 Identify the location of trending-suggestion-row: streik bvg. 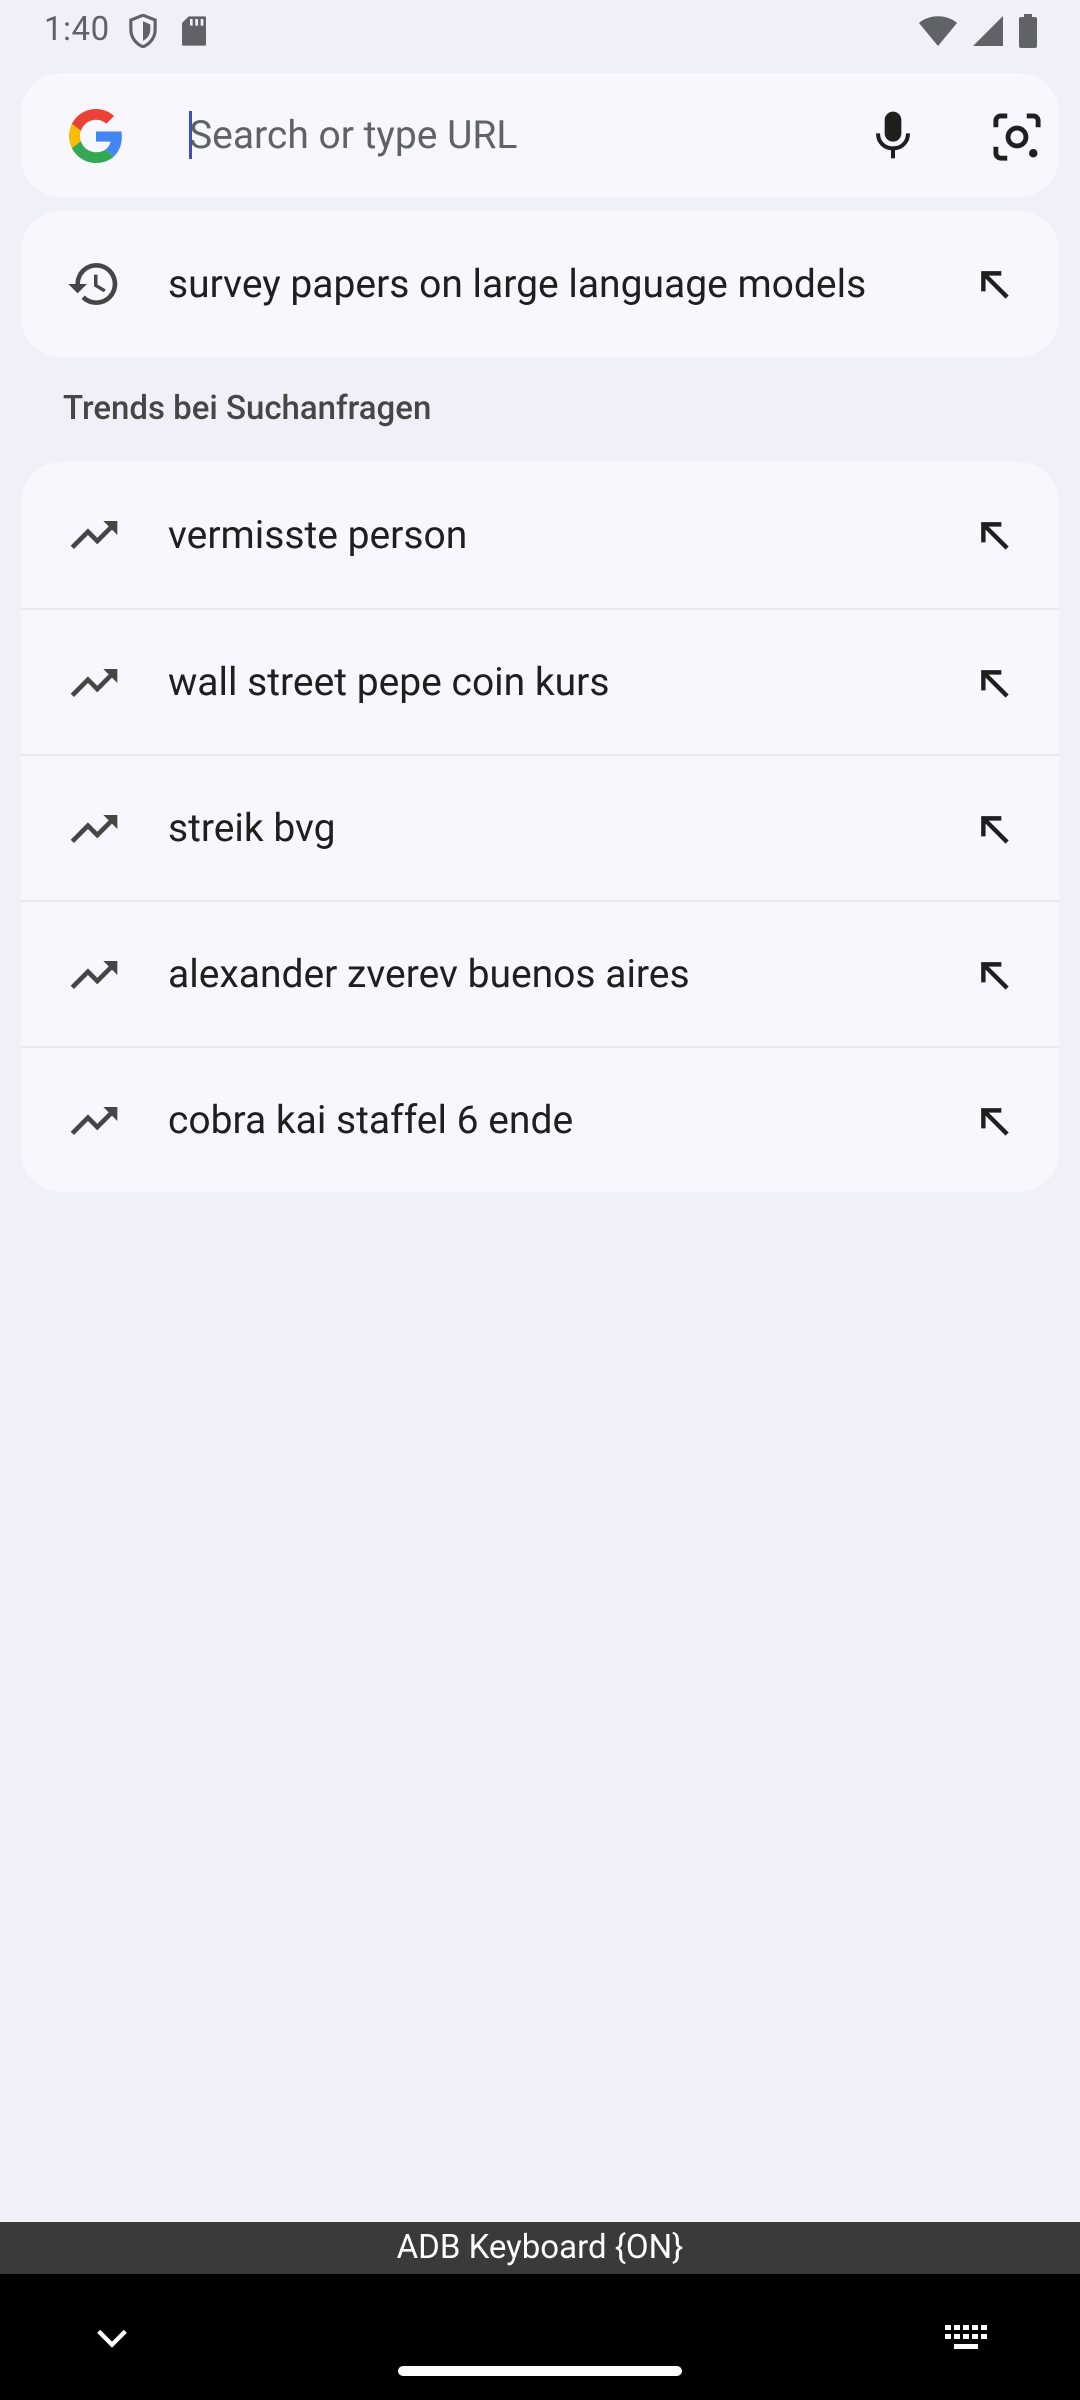
(540, 827).